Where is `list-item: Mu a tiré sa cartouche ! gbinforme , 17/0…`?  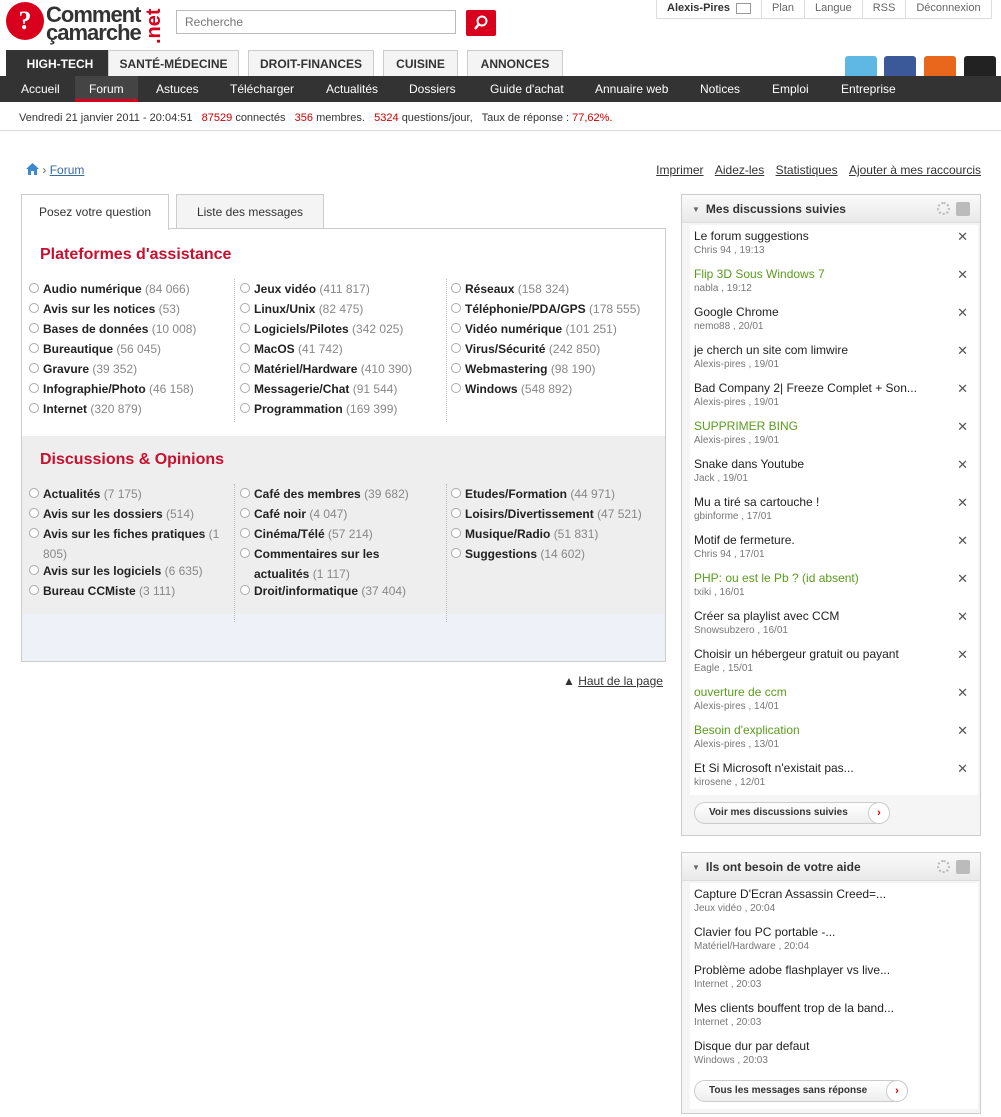
list-item: Mu a tiré sa cartouche ! gbinforme , 17/0… is located at coordinates (834, 510).